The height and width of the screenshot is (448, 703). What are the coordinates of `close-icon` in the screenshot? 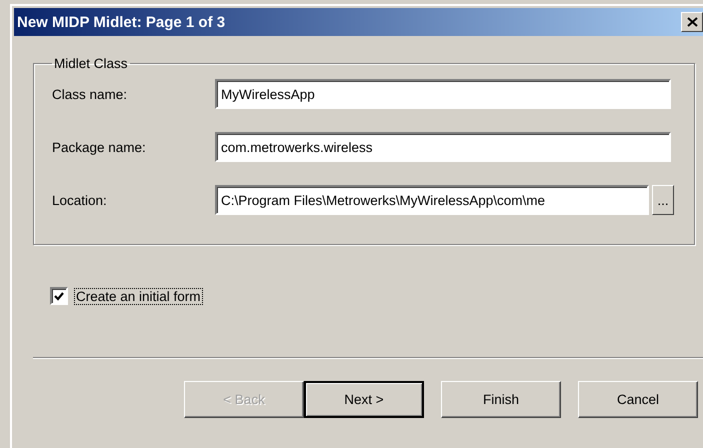 It's located at (692, 22).